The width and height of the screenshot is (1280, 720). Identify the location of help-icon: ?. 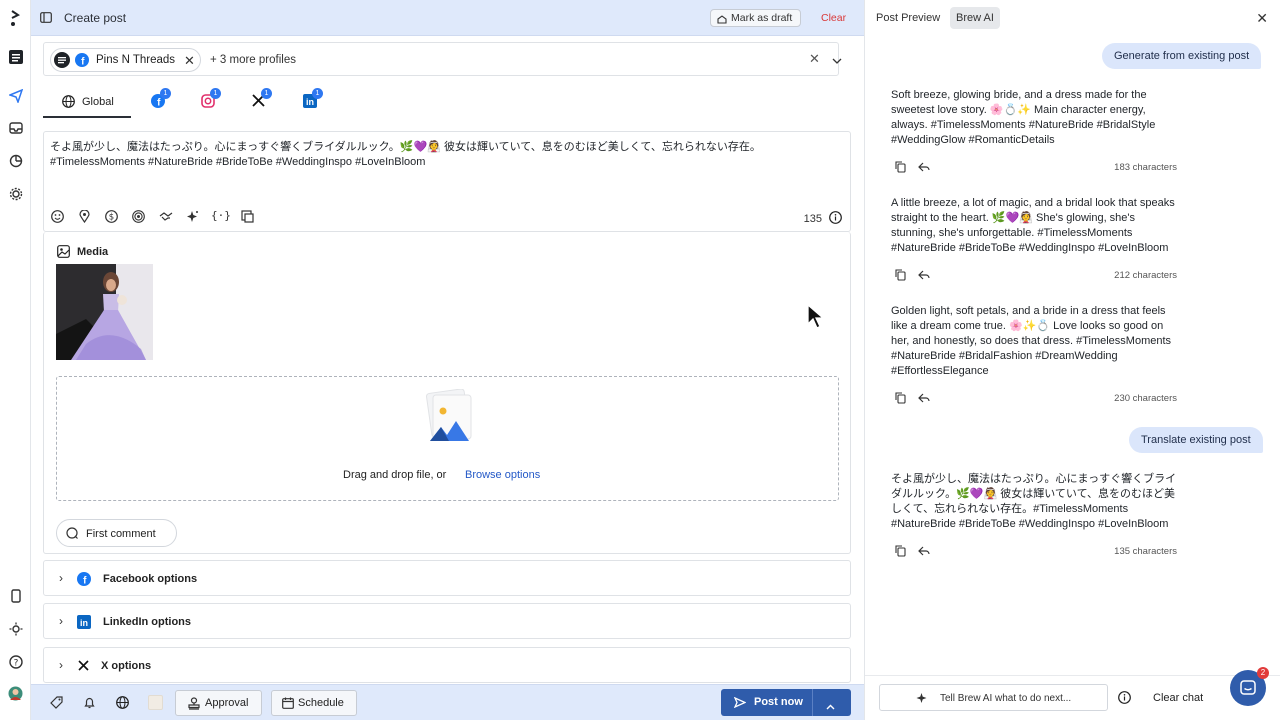
(15, 661).